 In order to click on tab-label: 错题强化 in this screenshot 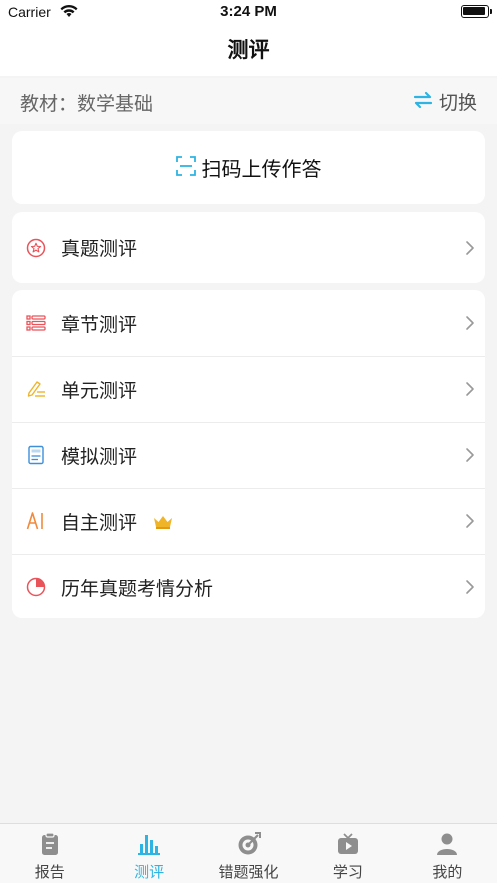, I will do `click(248, 872)`.